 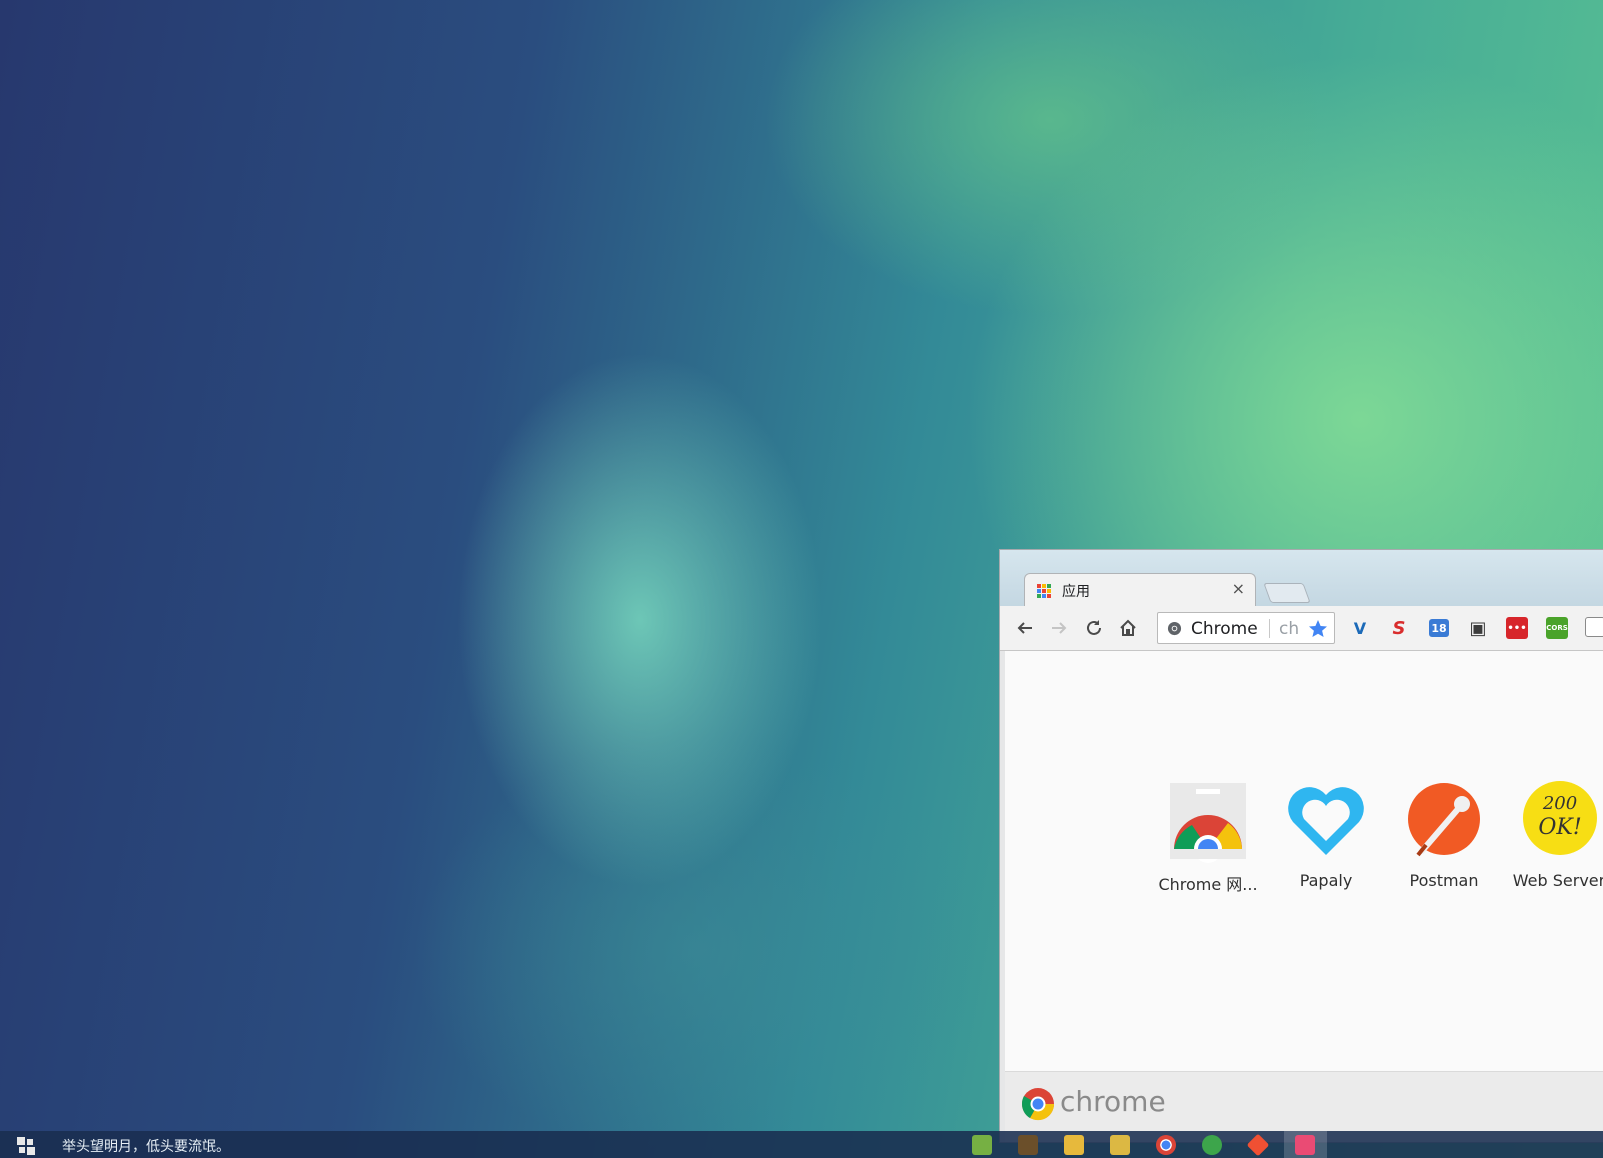 What do you see at coordinates (1318, 629) in the screenshot?
I see `bookmark-star-icon` at bounding box center [1318, 629].